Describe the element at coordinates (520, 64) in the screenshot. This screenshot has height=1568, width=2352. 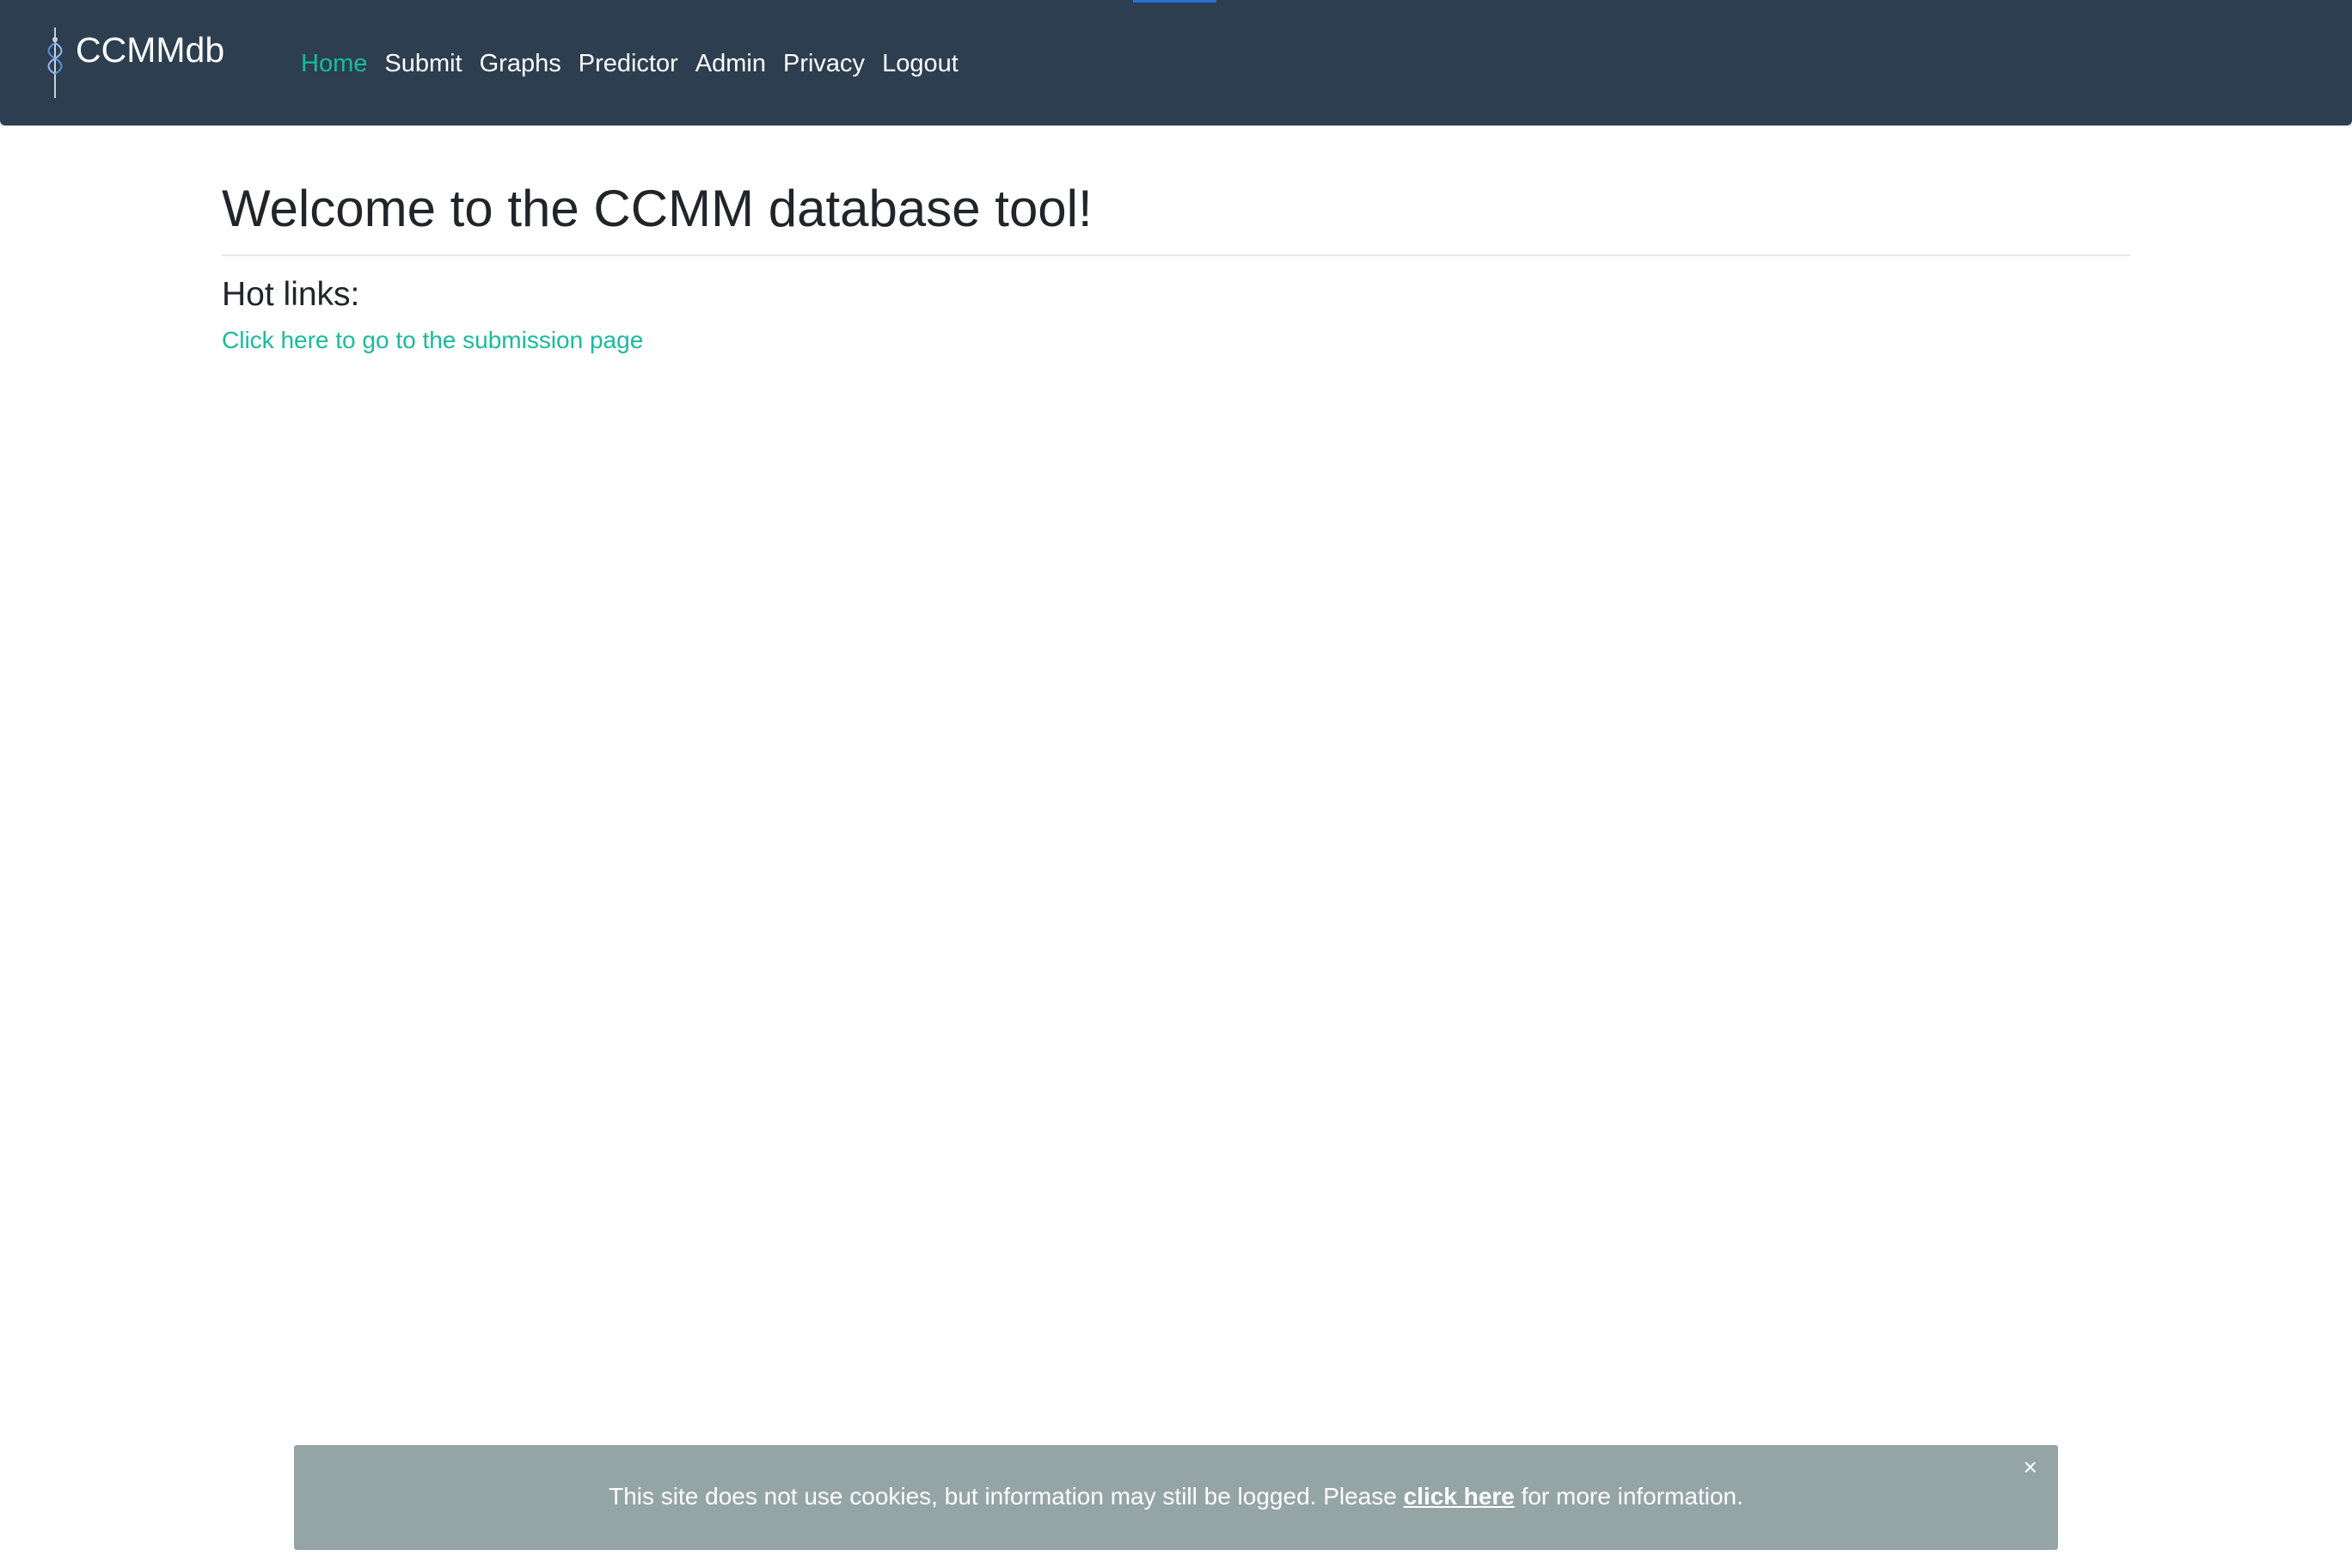
I see `nav-graphs: Graphs` at that location.